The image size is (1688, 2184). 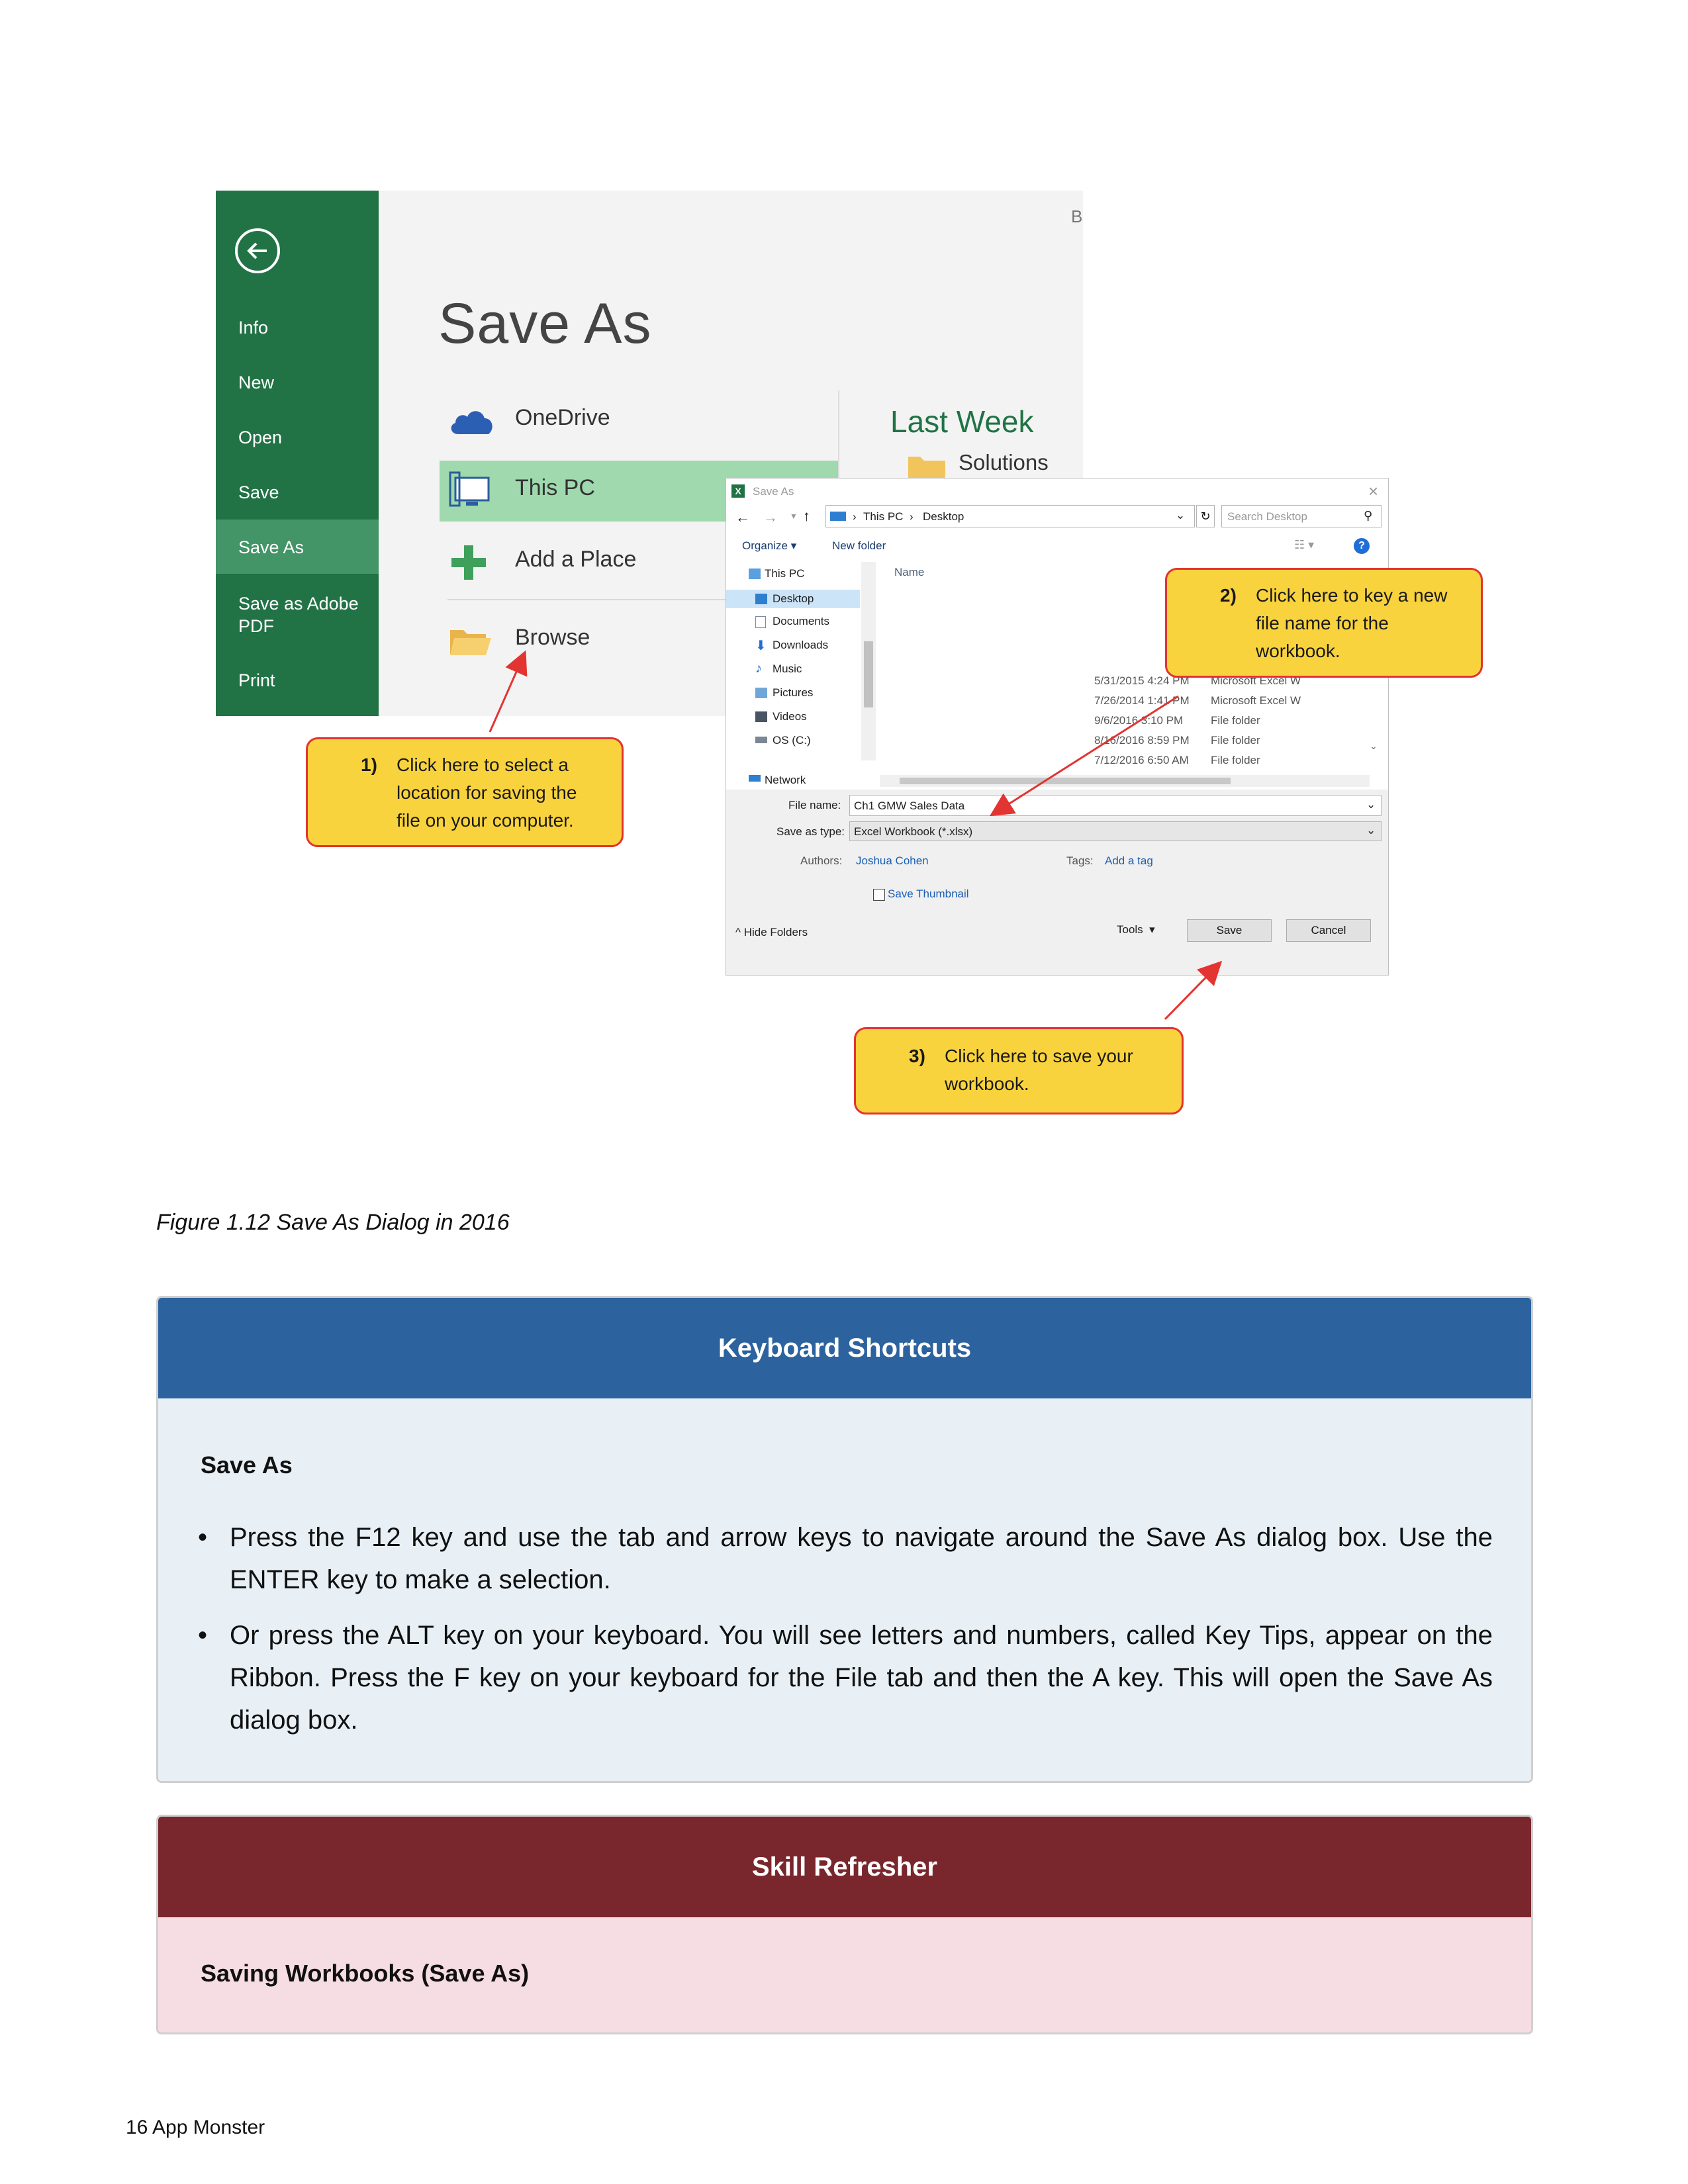 I want to click on box-header: Keyboard Shortcuts, so click(x=844, y=1348).